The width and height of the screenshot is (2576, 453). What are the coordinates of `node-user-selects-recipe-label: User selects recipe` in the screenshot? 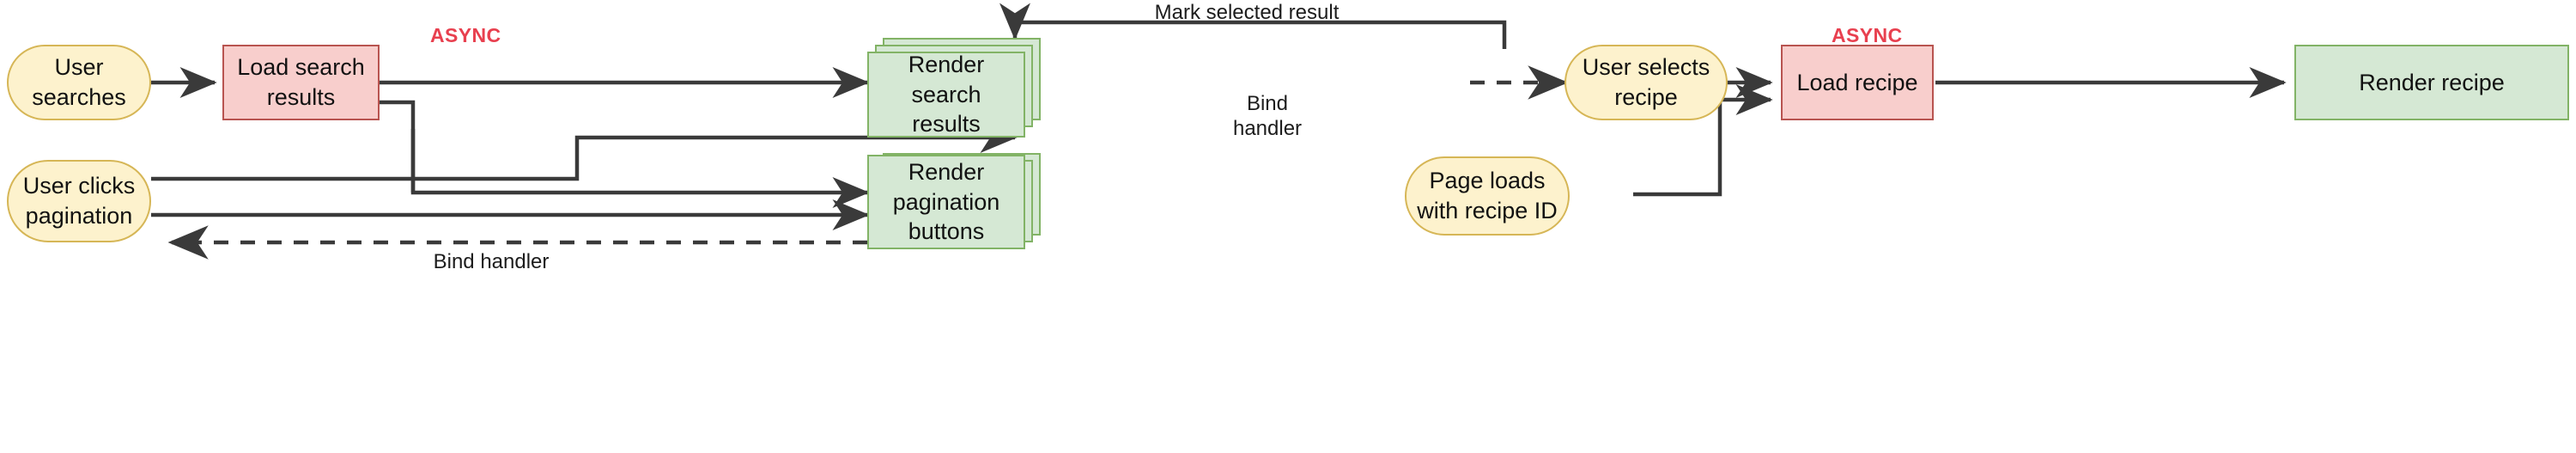 It's located at (1646, 82).